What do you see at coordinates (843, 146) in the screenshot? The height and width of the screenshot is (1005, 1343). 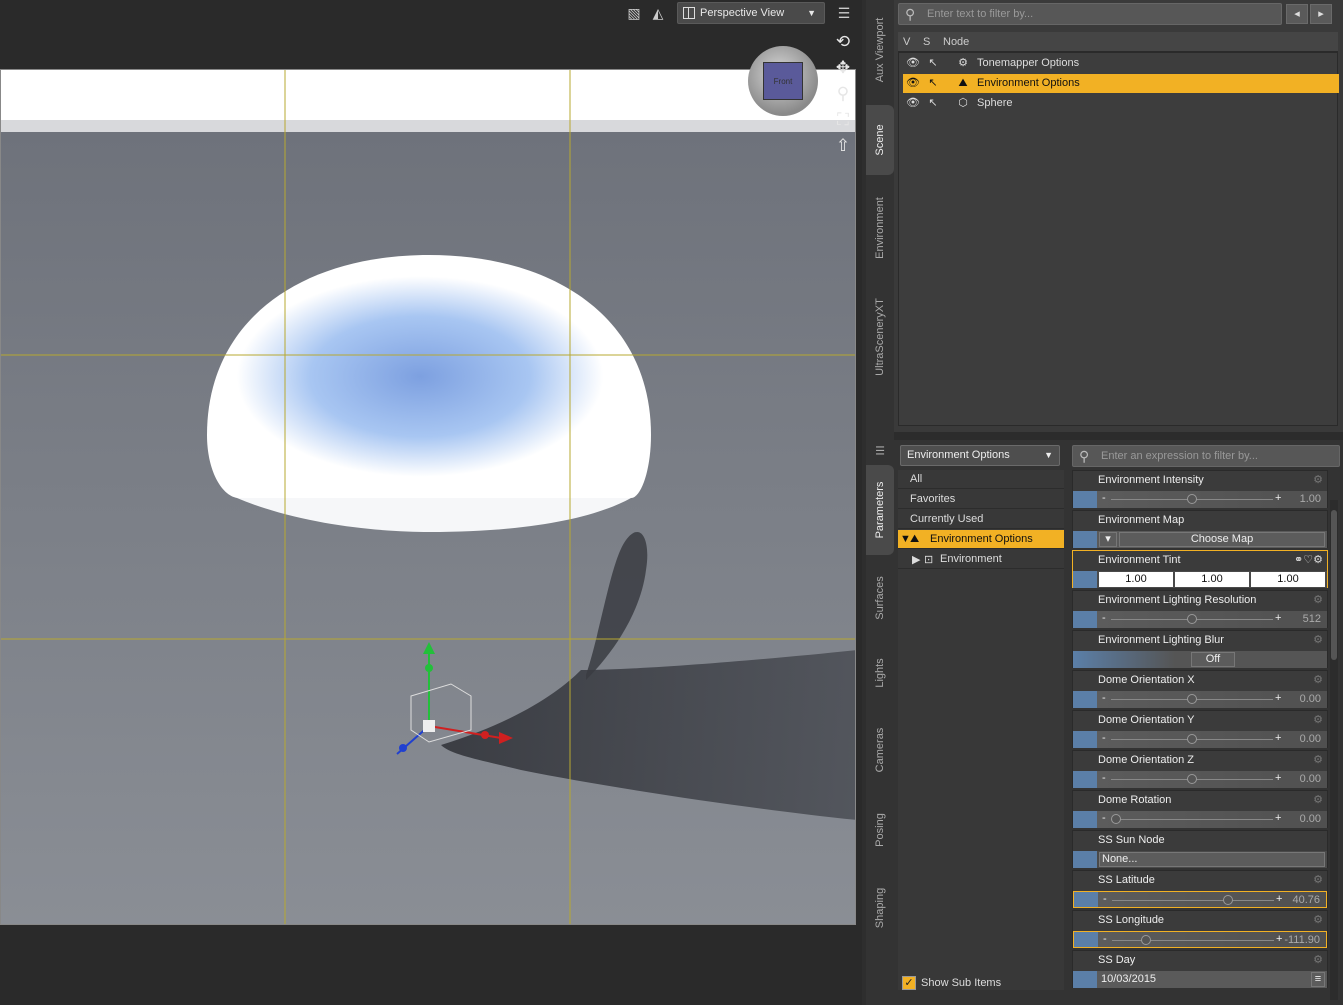 I see `reset-view-icon: ⇧` at bounding box center [843, 146].